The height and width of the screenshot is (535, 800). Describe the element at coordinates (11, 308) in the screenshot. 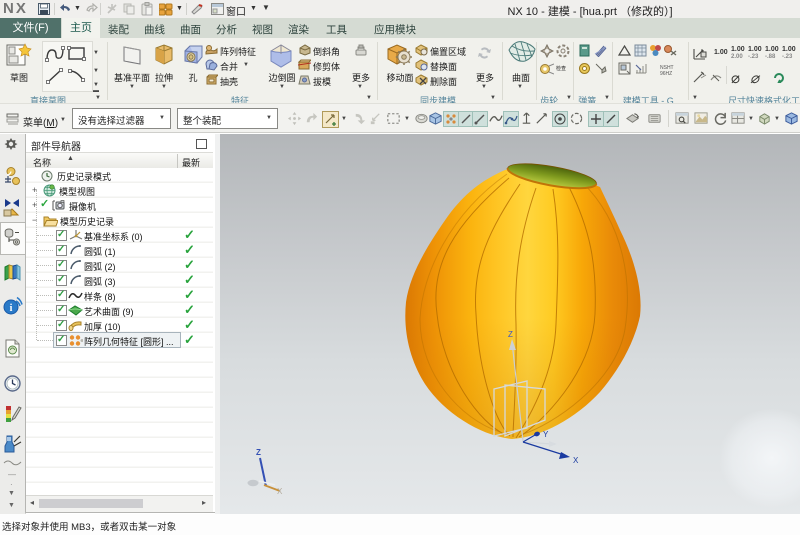

I see `svg-text: i` at that location.